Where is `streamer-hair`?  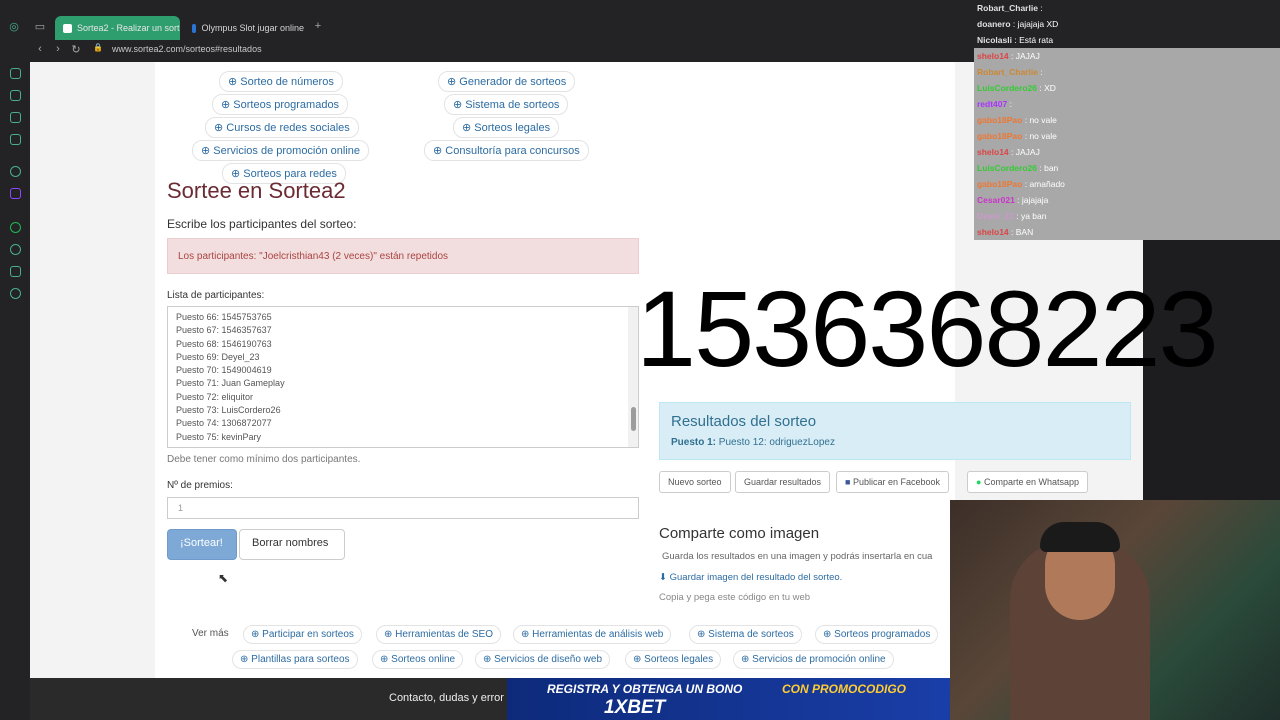 streamer-hair is located at coordinates (1080, 537).